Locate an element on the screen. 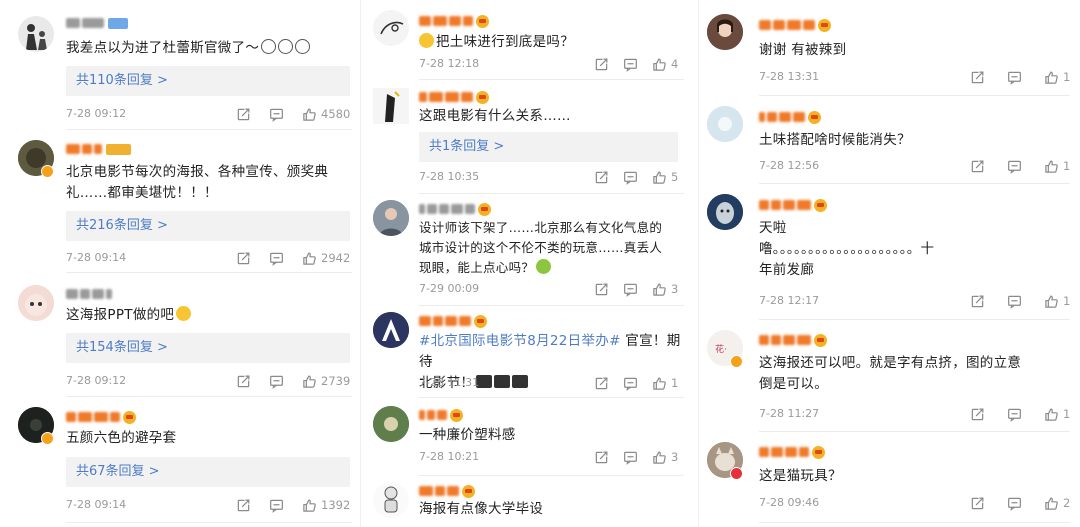 The height and width of the screenshot is (527, 1080). like-button: 1392 is located at coordinates (326, 505).